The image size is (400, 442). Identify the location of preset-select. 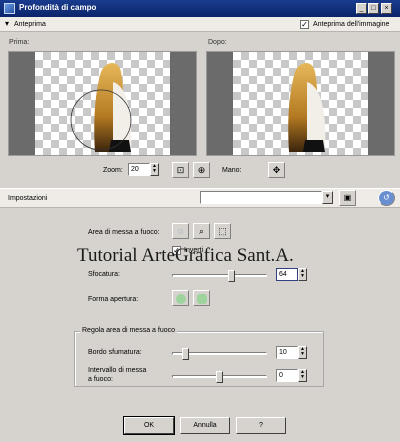
(261, 197).